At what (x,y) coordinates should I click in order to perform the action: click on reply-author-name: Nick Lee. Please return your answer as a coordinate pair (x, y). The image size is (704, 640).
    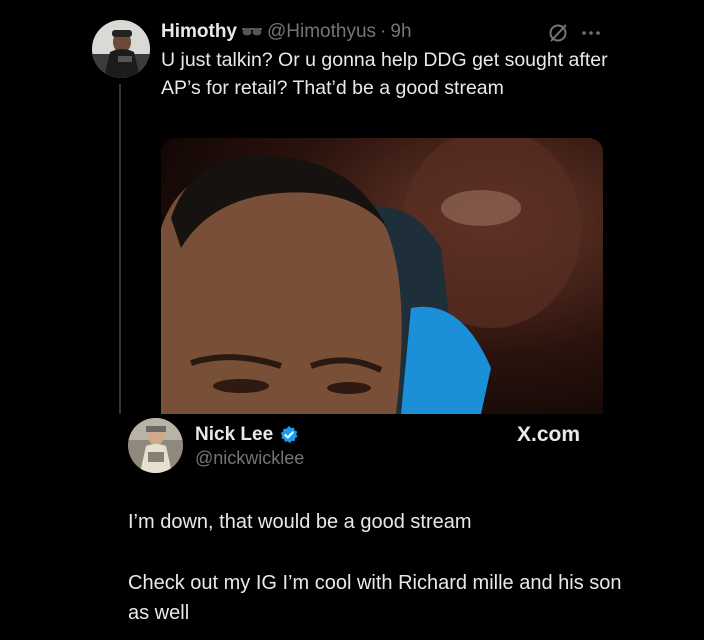
    Looking at the image, I should click on (234, 435).